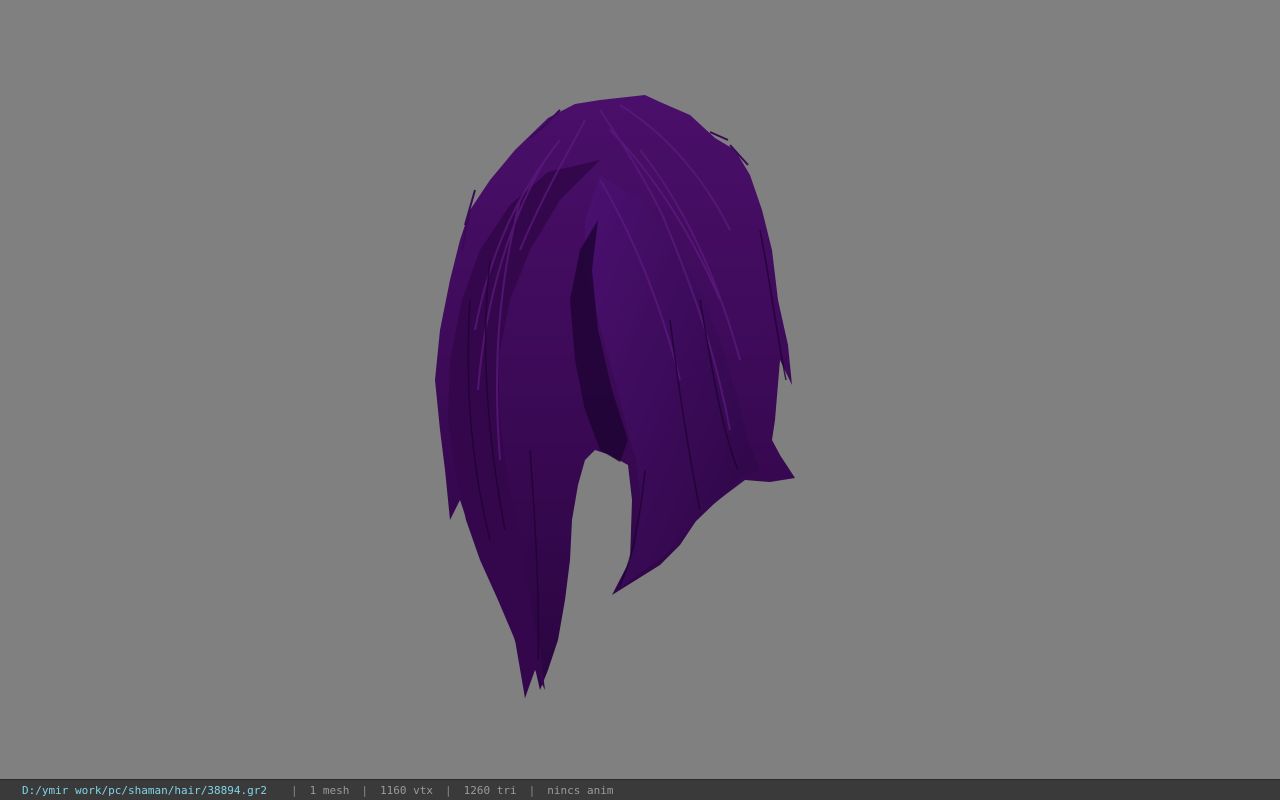  What do you see at coordinates (407, 790) in the screenshot?
I see `status-vertex-count: 1160 vtx` at bounding box center [407, 790].